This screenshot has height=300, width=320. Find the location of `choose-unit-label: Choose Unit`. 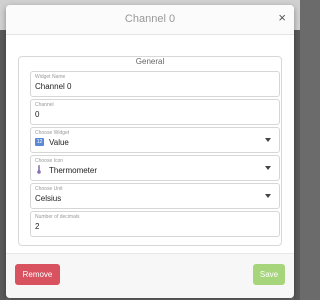

choose-unit-label: Choose Unit is located at coordinates (49, 189).